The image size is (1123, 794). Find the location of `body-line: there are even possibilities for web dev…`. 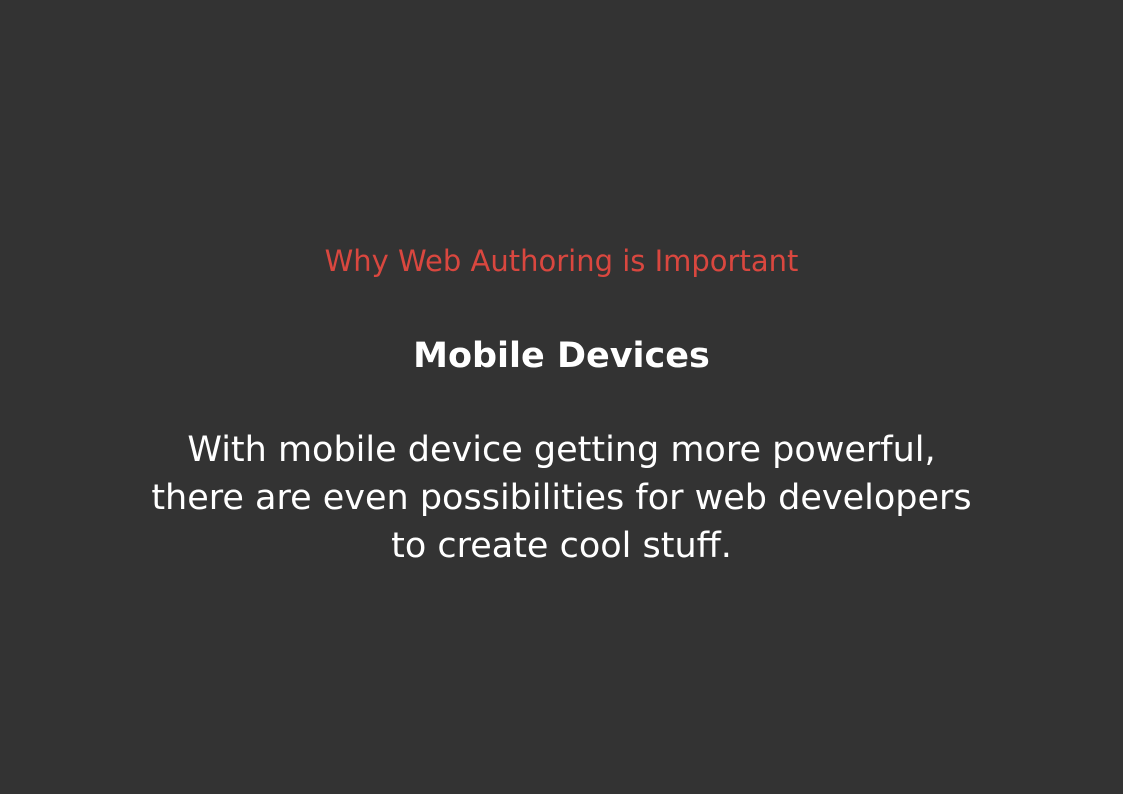

body-line: there are even possibilities for web dev… is located at coordinates (561, 498).